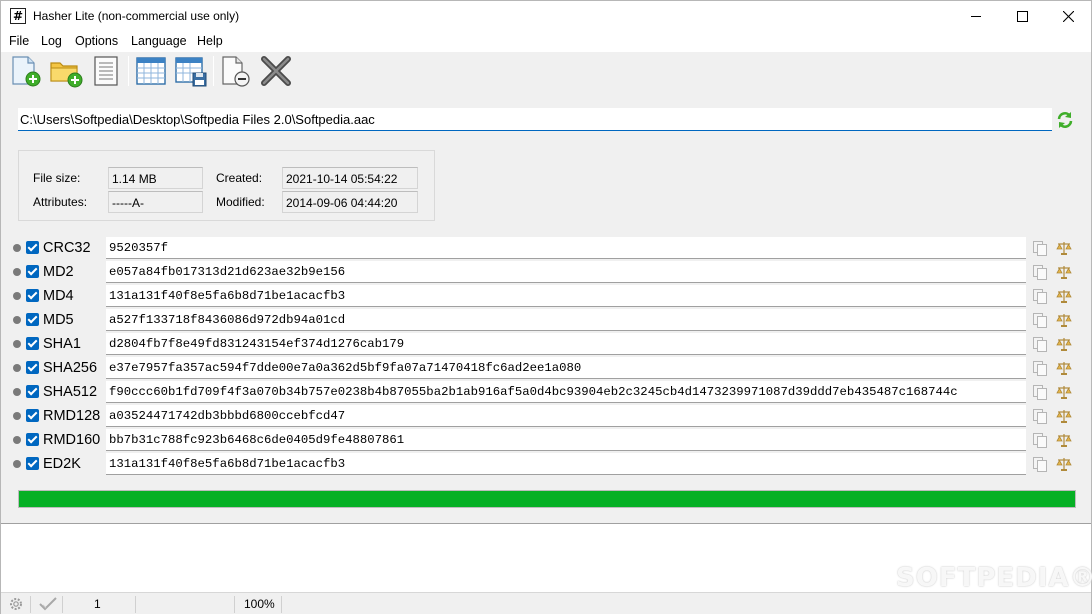 The image size is (1092, 614). I want to click on progress-percent: 100%, so click(259, 604).